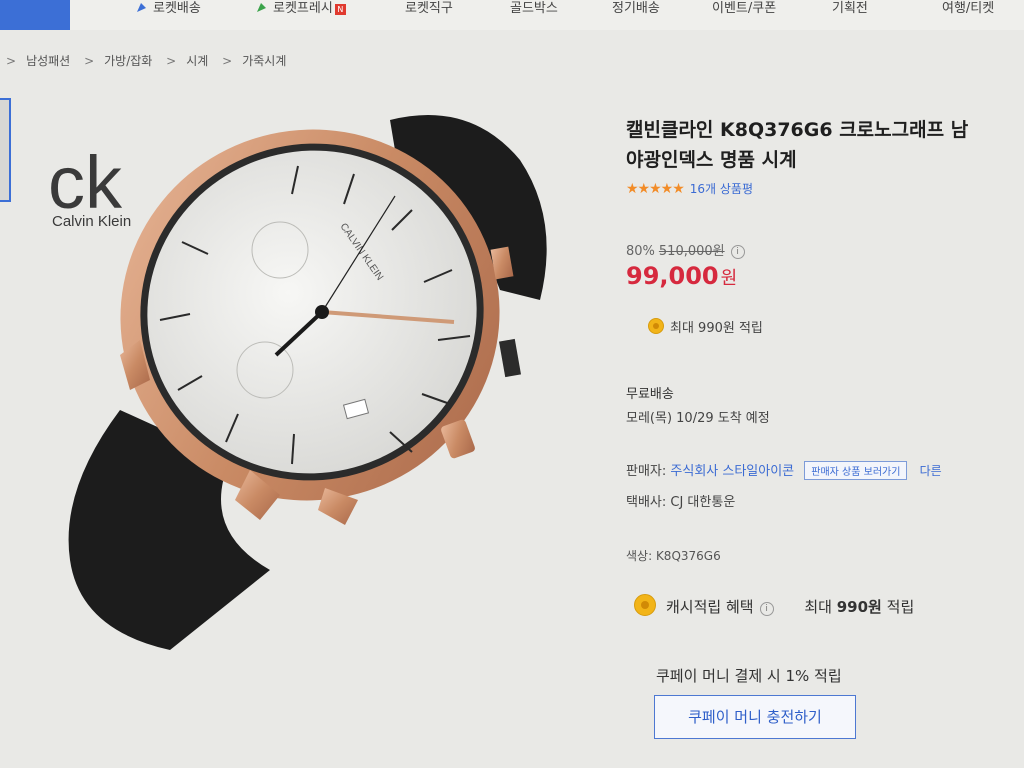 The height and width of the screenshot is (768, 1024). What do you see at coordinates (681, 502) in the screenshot?
I see `courier-info: 택배사: CJ 대한통운` at bounding box center [681, 502].